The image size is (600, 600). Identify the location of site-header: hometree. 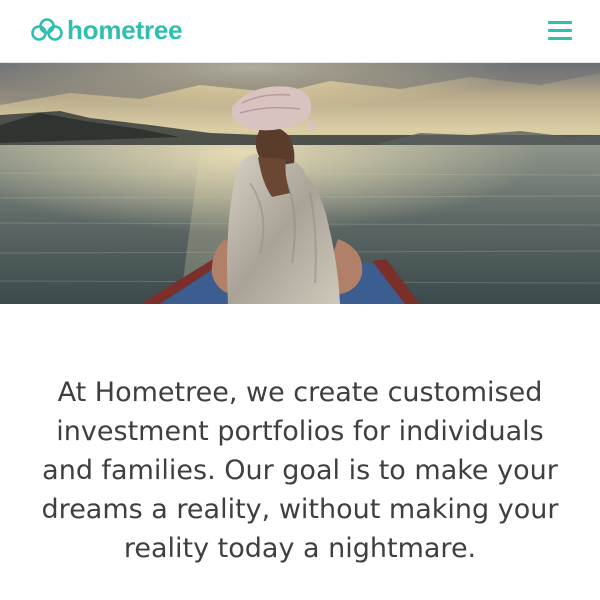
(300, 31).